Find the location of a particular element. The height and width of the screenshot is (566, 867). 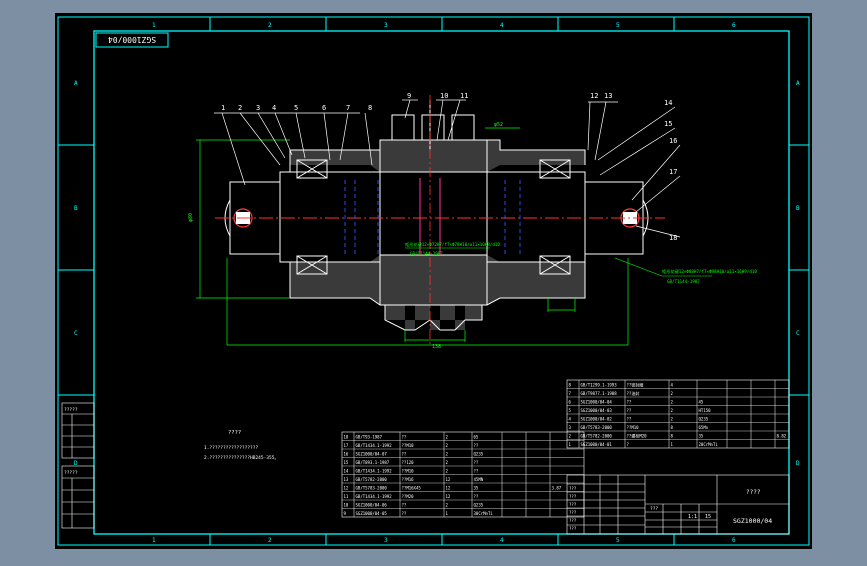

fit-note-right-2: GB/T1144-1987 is located at coordinates (683, 281).